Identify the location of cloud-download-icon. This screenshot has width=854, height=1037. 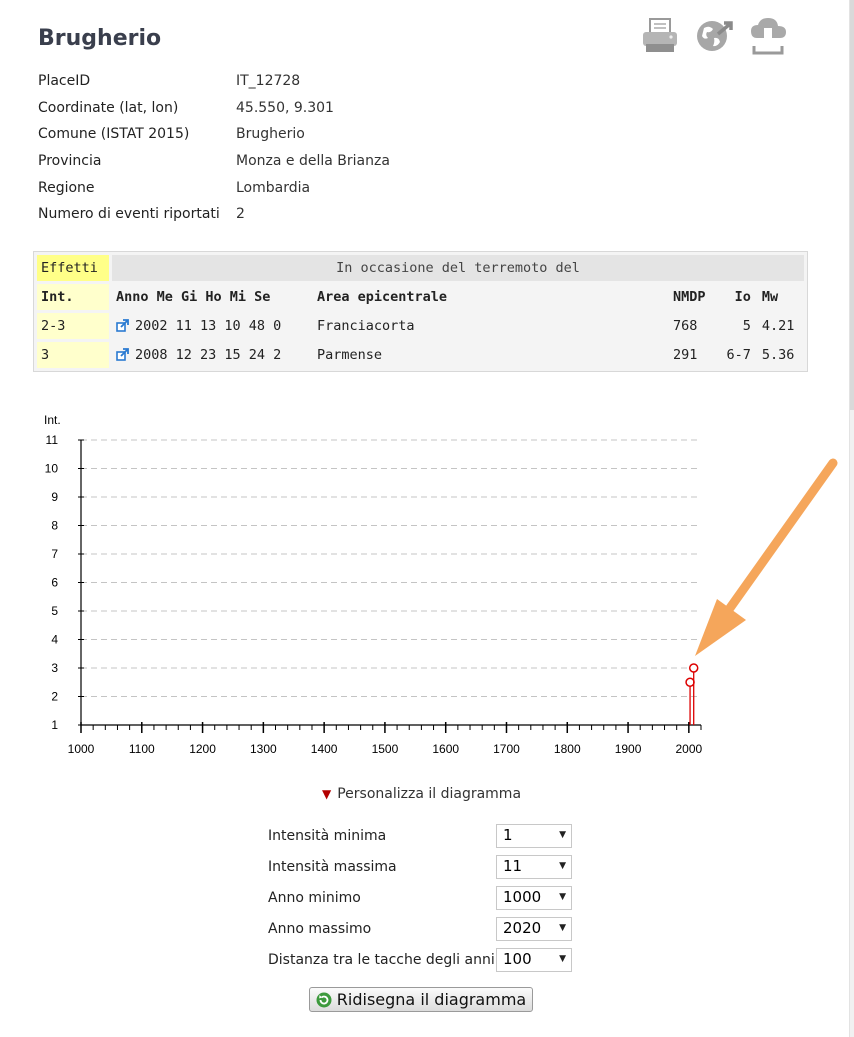
(768, 36).